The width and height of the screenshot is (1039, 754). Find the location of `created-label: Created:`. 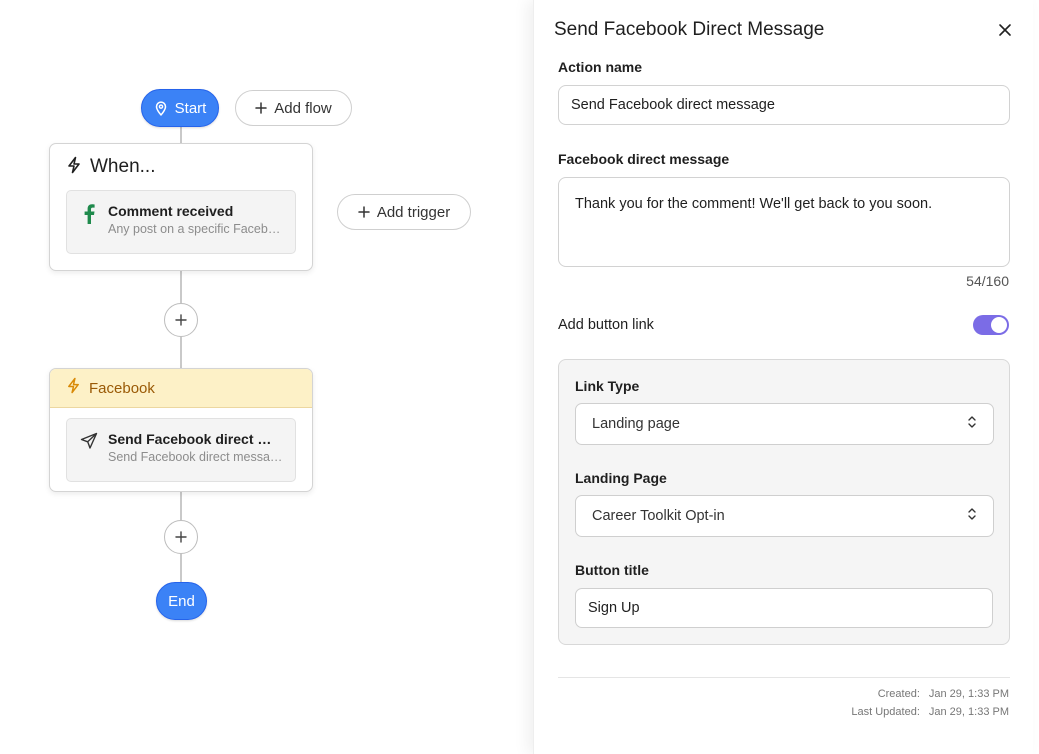

created-label: Created: is located at coordinates (898, 694).